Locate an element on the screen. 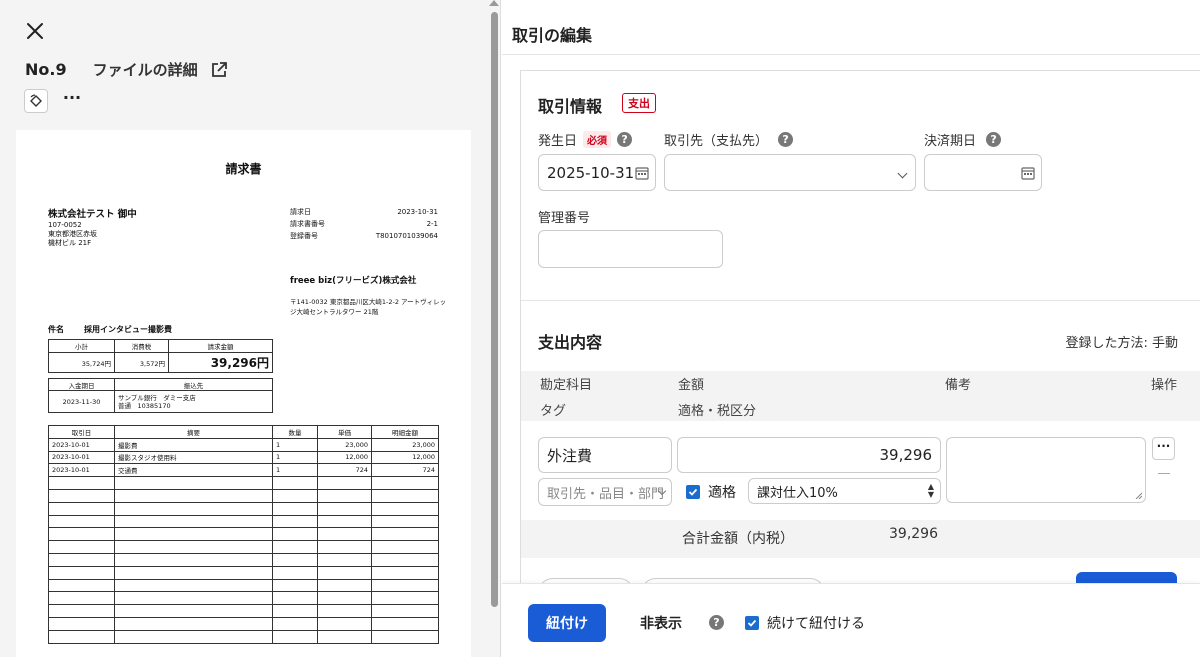 Image resolution: width=1200 pixels, height=657 pixels. tax-value: 3,572円 is located at coordinates (141, 362).